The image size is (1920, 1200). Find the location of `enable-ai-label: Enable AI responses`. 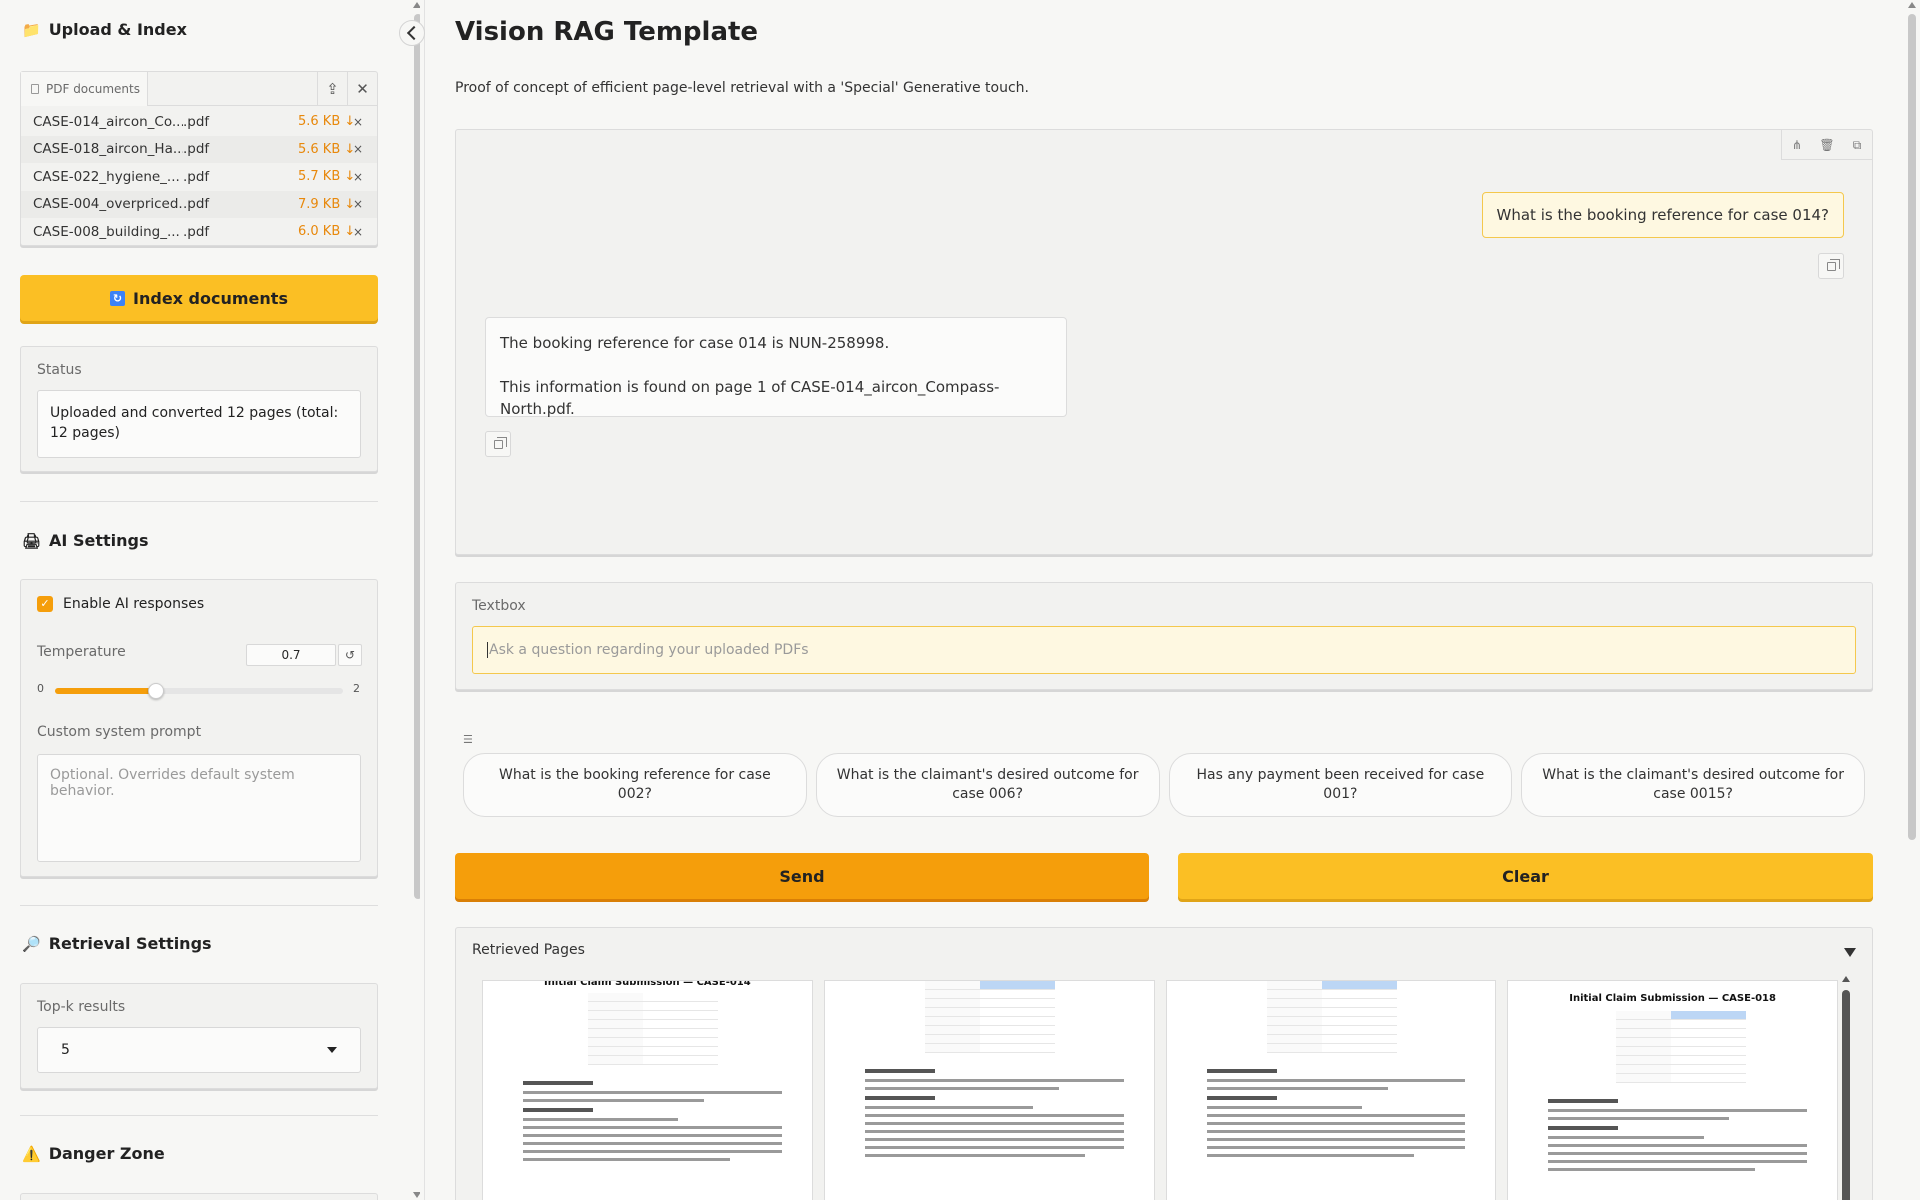

enable-ai-label: Enable AI responses is located at coordinates (134, 604).